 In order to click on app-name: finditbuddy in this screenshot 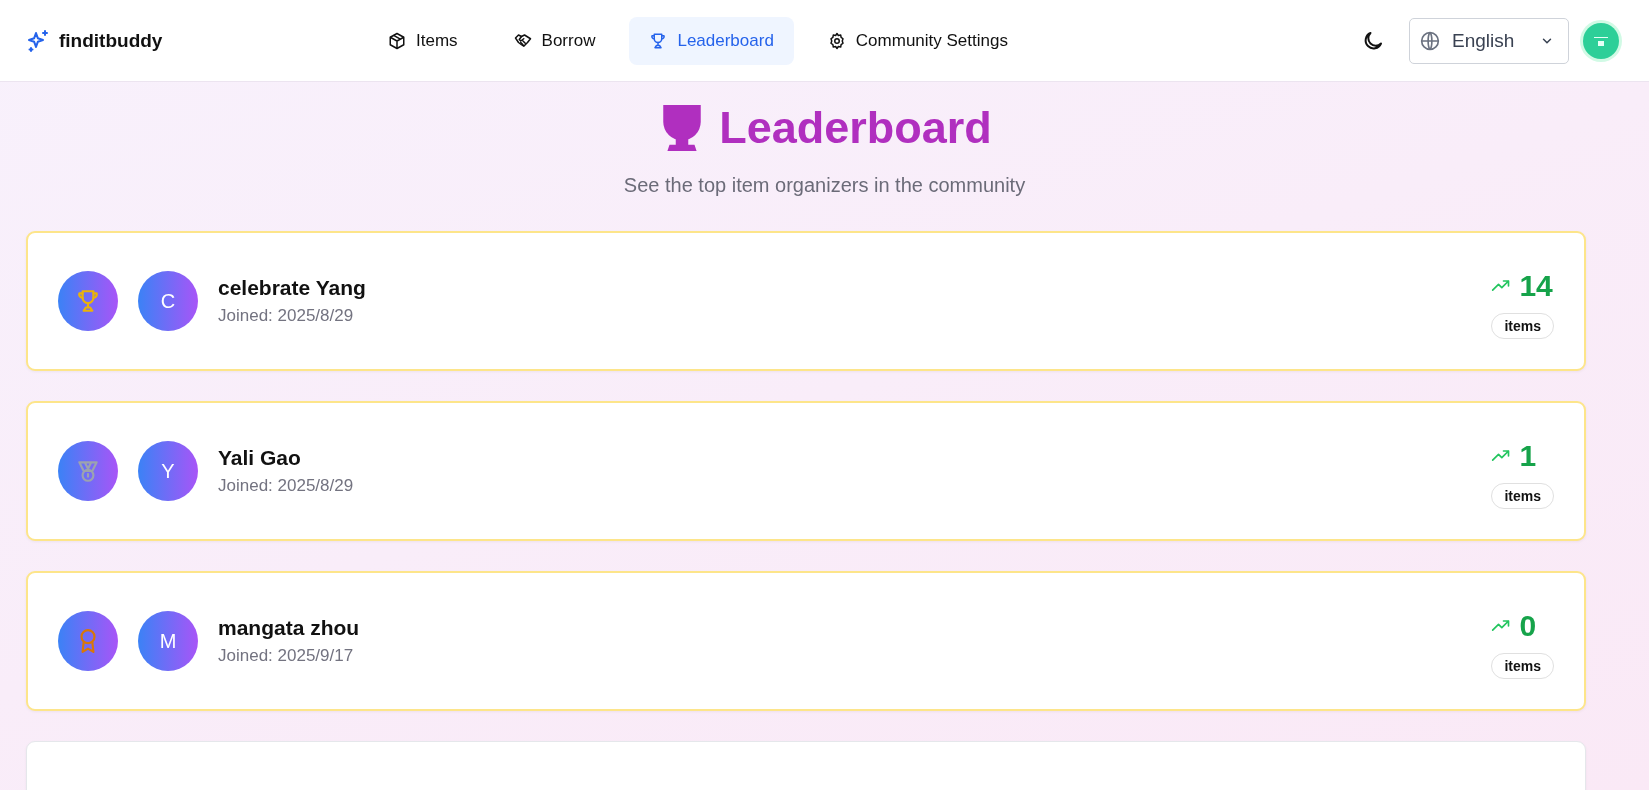, I will do `click(111, 40)`.